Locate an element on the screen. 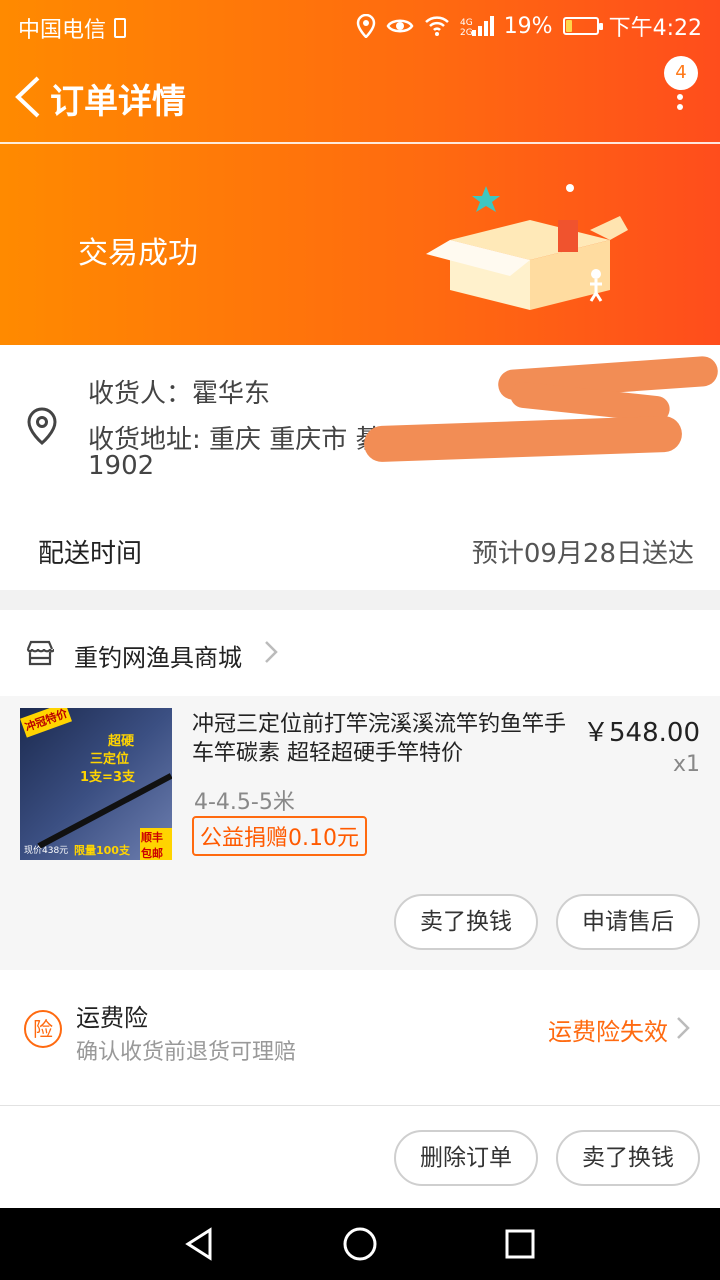 The width and height of the screenshot is (720, 1280). product-spec: 4-4.5-5米 is located at coordinates (244, 802).